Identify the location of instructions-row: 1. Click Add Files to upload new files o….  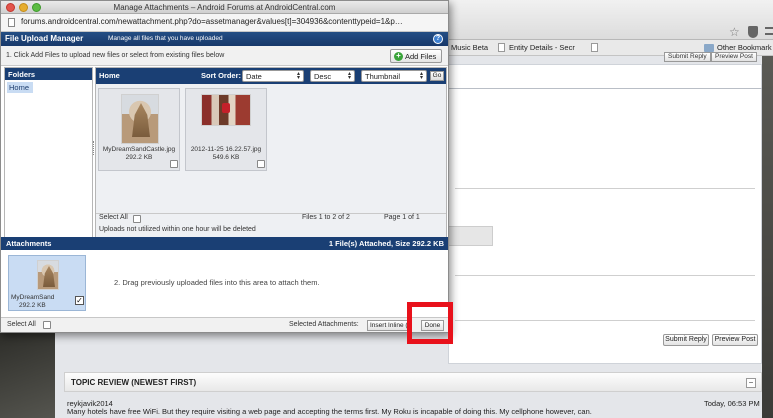
(224, 56).